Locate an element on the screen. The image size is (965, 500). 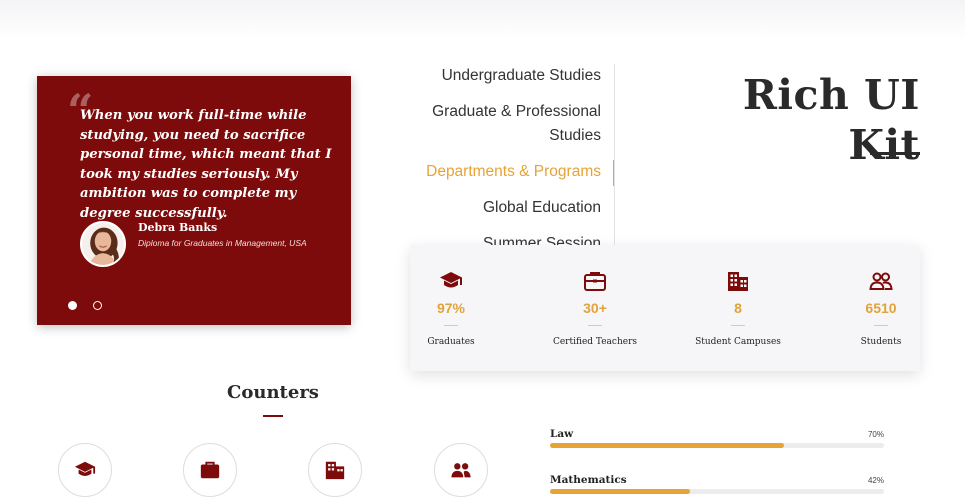
counter-circle-students is located at coordinates (461, 470).